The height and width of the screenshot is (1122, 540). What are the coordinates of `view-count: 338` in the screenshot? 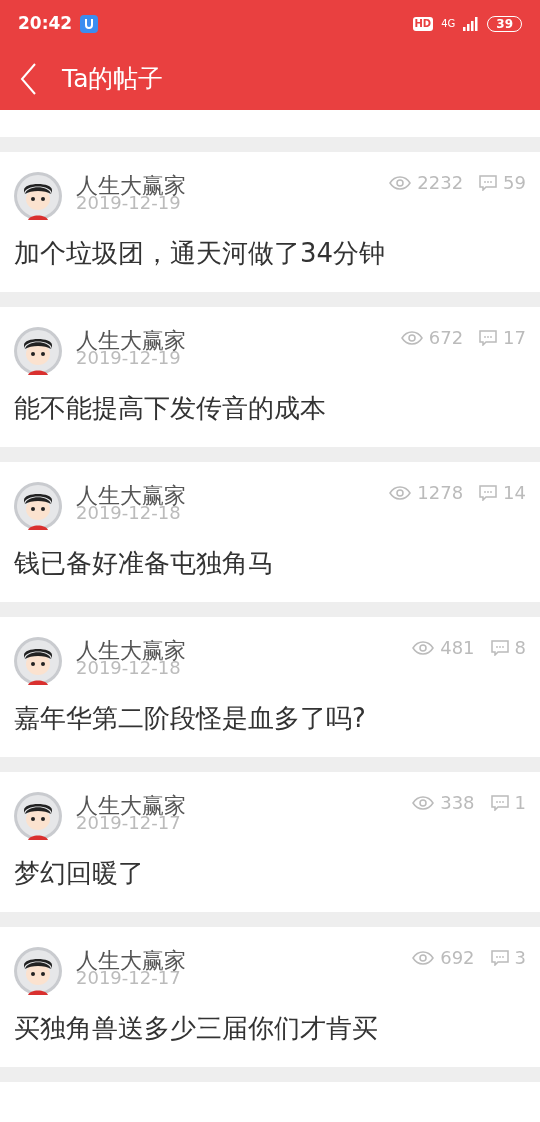 It's located at (457, 803).